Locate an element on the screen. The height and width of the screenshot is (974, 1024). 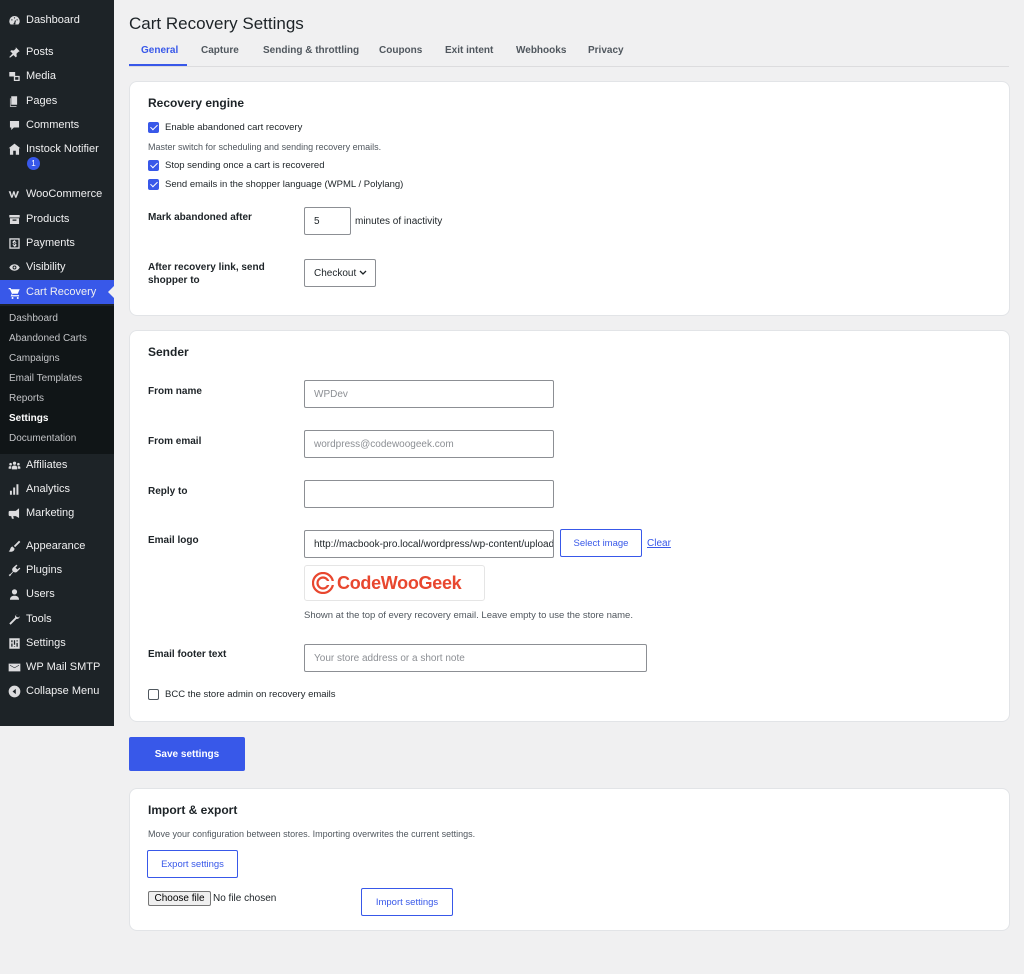
tab-general: General is located at coordinates (159, 50).